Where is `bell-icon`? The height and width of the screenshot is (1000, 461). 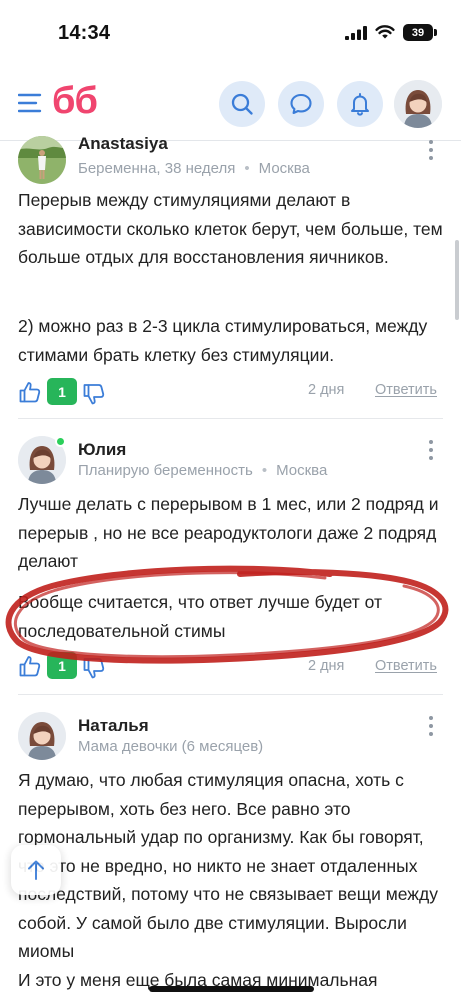 bell-icon is located at coordinates (360, 104).